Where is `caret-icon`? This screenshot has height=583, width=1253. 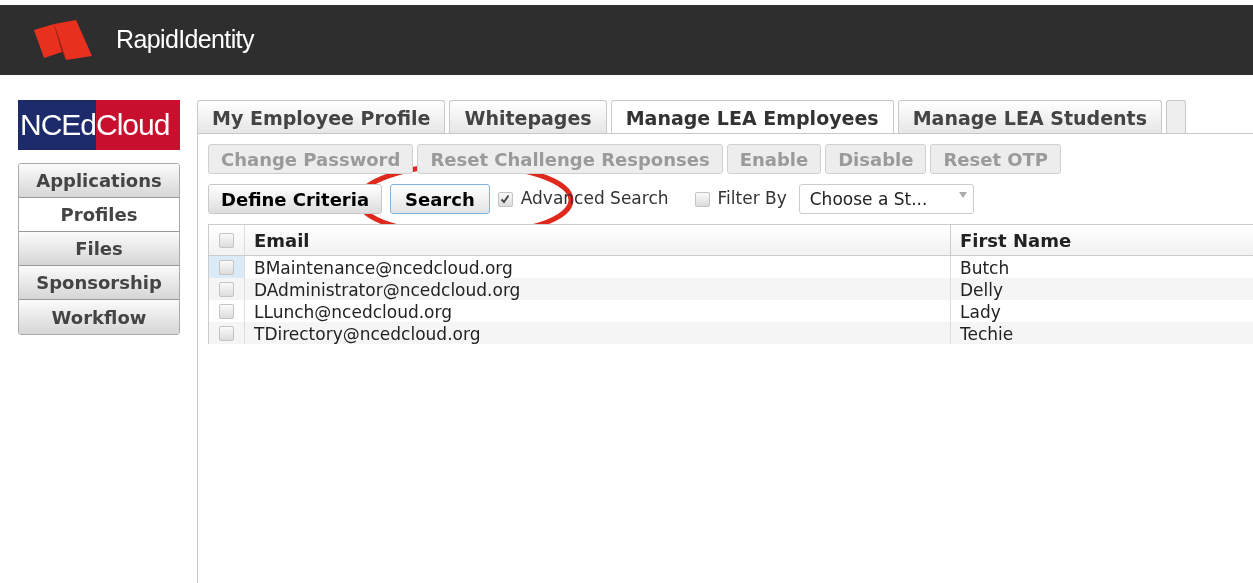
caret-icon is located at coordinates (962, 195).